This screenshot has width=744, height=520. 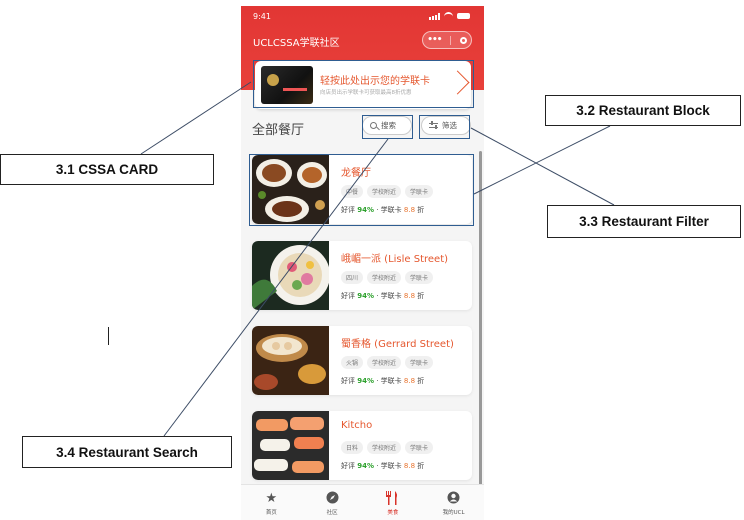 I want to click on callout-cssa-card: 3.1 CSSA CARD, so click(x=107, y=169).